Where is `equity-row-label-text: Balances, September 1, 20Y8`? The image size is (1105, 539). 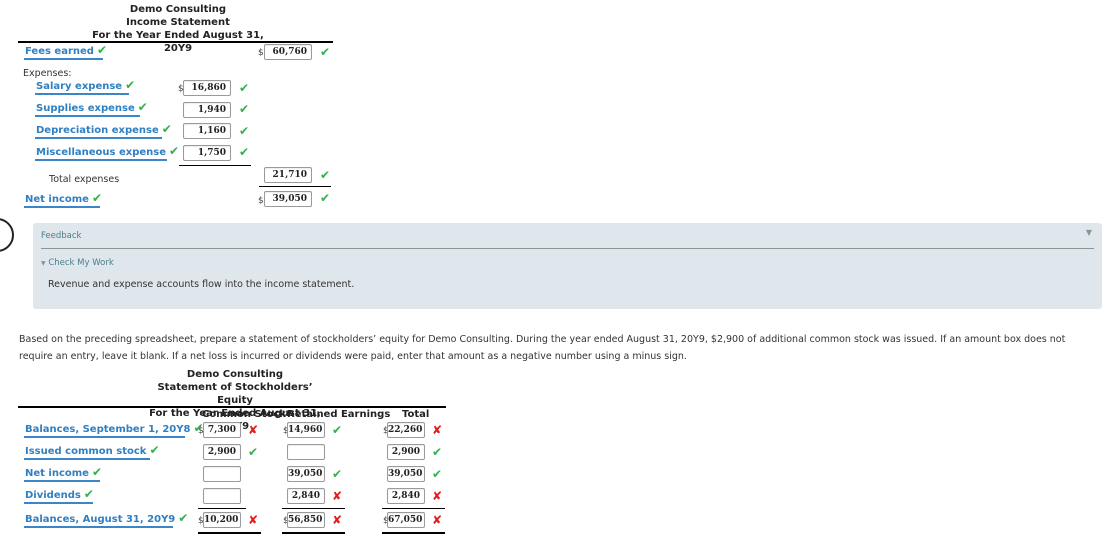 equity-row-label-text: Balances, September 1, 20Y8 is located at coordinates (108, 429).